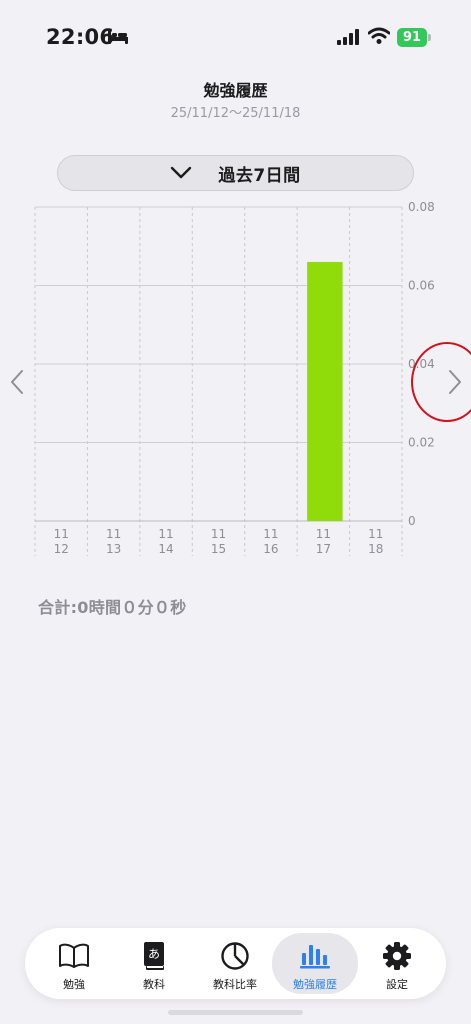  I want to click on period-label: 過去7日間, so click(259, 175).